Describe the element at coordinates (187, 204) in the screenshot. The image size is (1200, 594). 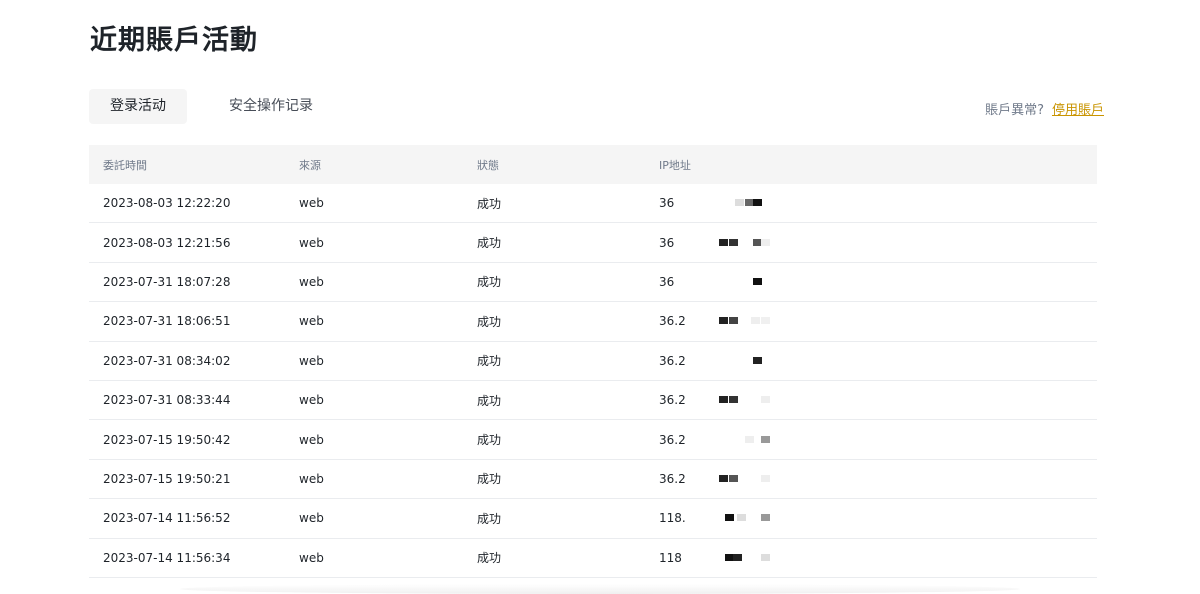
I see `row-time: 2023-08-03 12:22:20` at that location.